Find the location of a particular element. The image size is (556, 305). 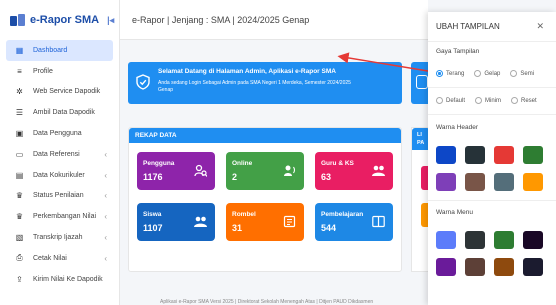

radio-gelap: Gelap is located at coordinates (487, 73).